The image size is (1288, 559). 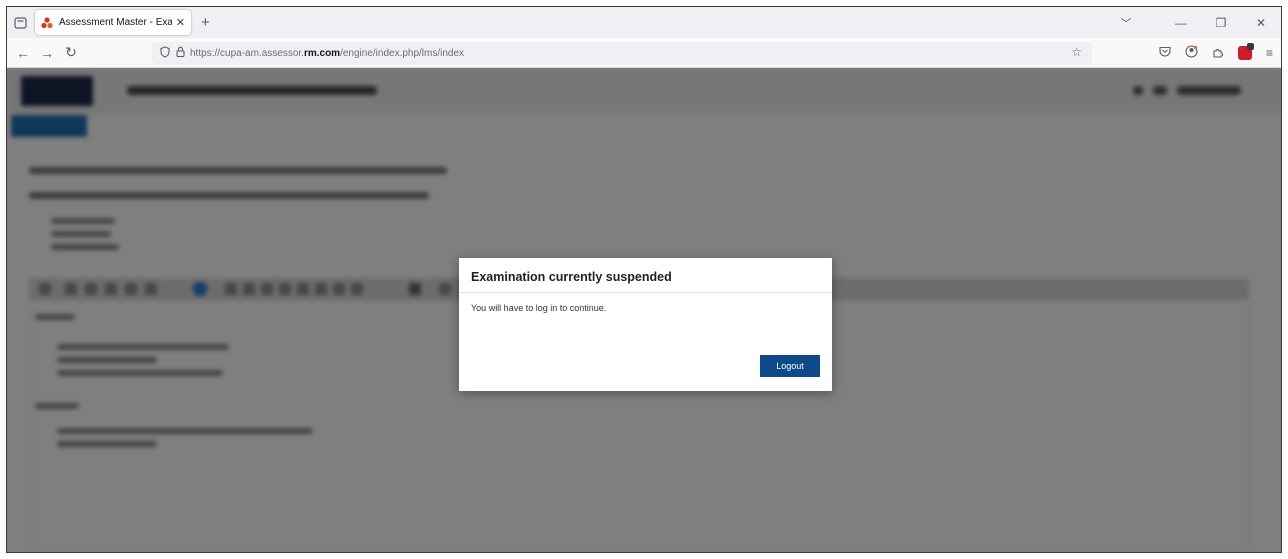 I want to click on window-controls: ﹀ — ❐ ✕, so click(x=1196, y=22).